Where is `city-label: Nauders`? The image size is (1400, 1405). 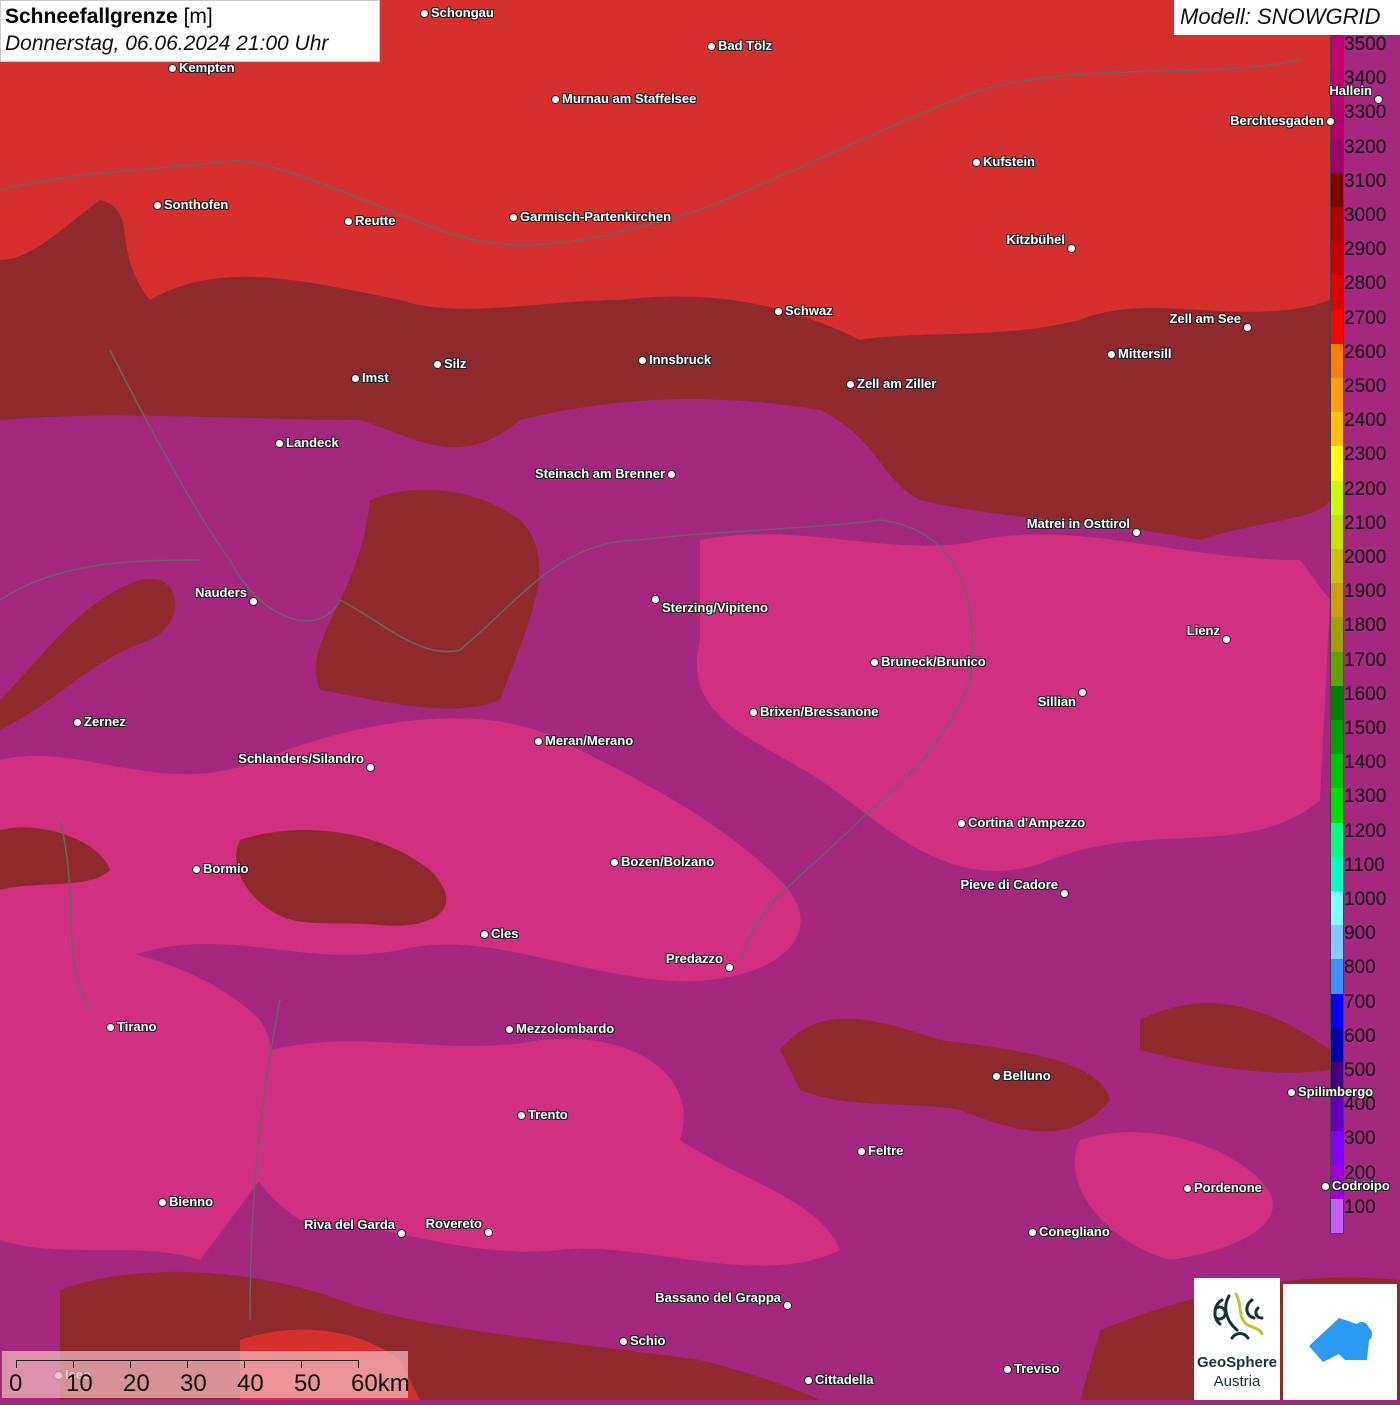 city-label: Nauders is located at coordinates (220, 592).